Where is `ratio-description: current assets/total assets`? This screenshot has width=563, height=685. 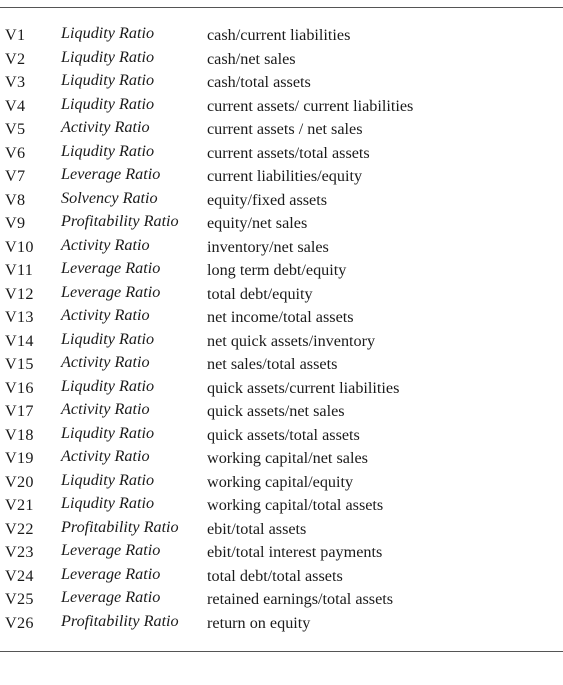 ratio-description: current assets/total assets is located at coordinates (288, 152).